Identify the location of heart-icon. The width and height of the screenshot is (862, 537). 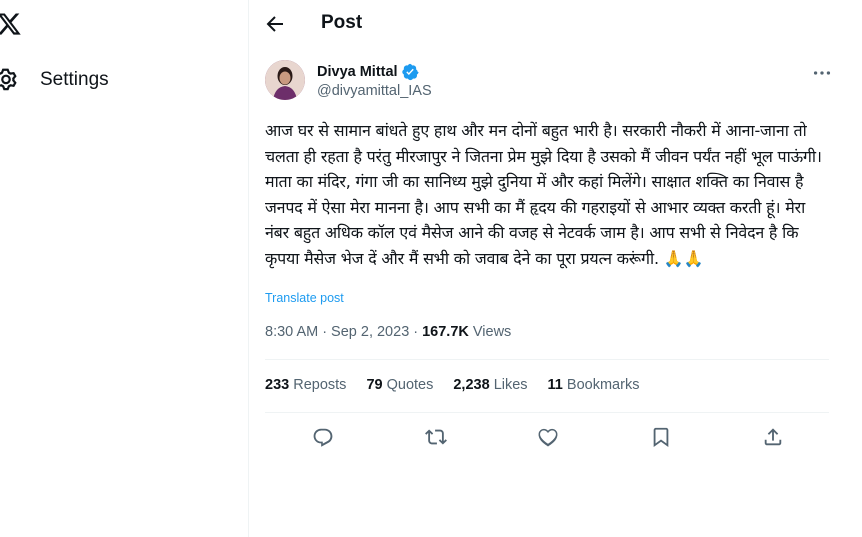
(548, 437).